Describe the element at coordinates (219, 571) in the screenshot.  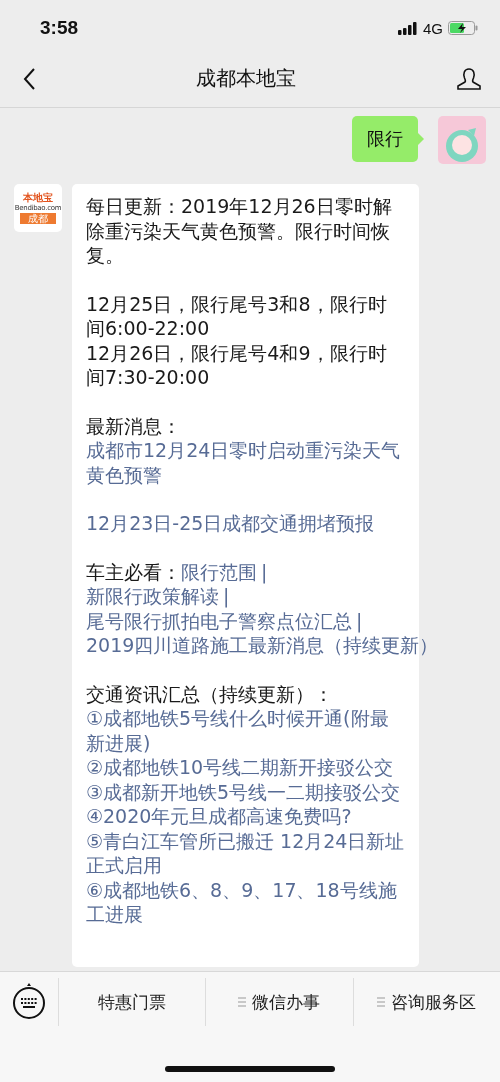
I see `link: 限行范围` at that location.